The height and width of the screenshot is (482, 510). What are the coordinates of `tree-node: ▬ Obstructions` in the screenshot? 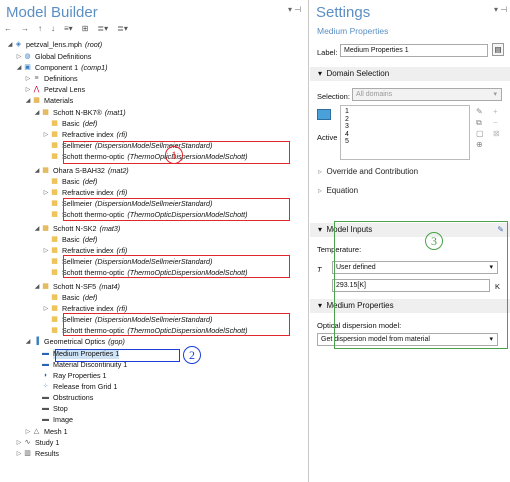 It's located at (63, 398).